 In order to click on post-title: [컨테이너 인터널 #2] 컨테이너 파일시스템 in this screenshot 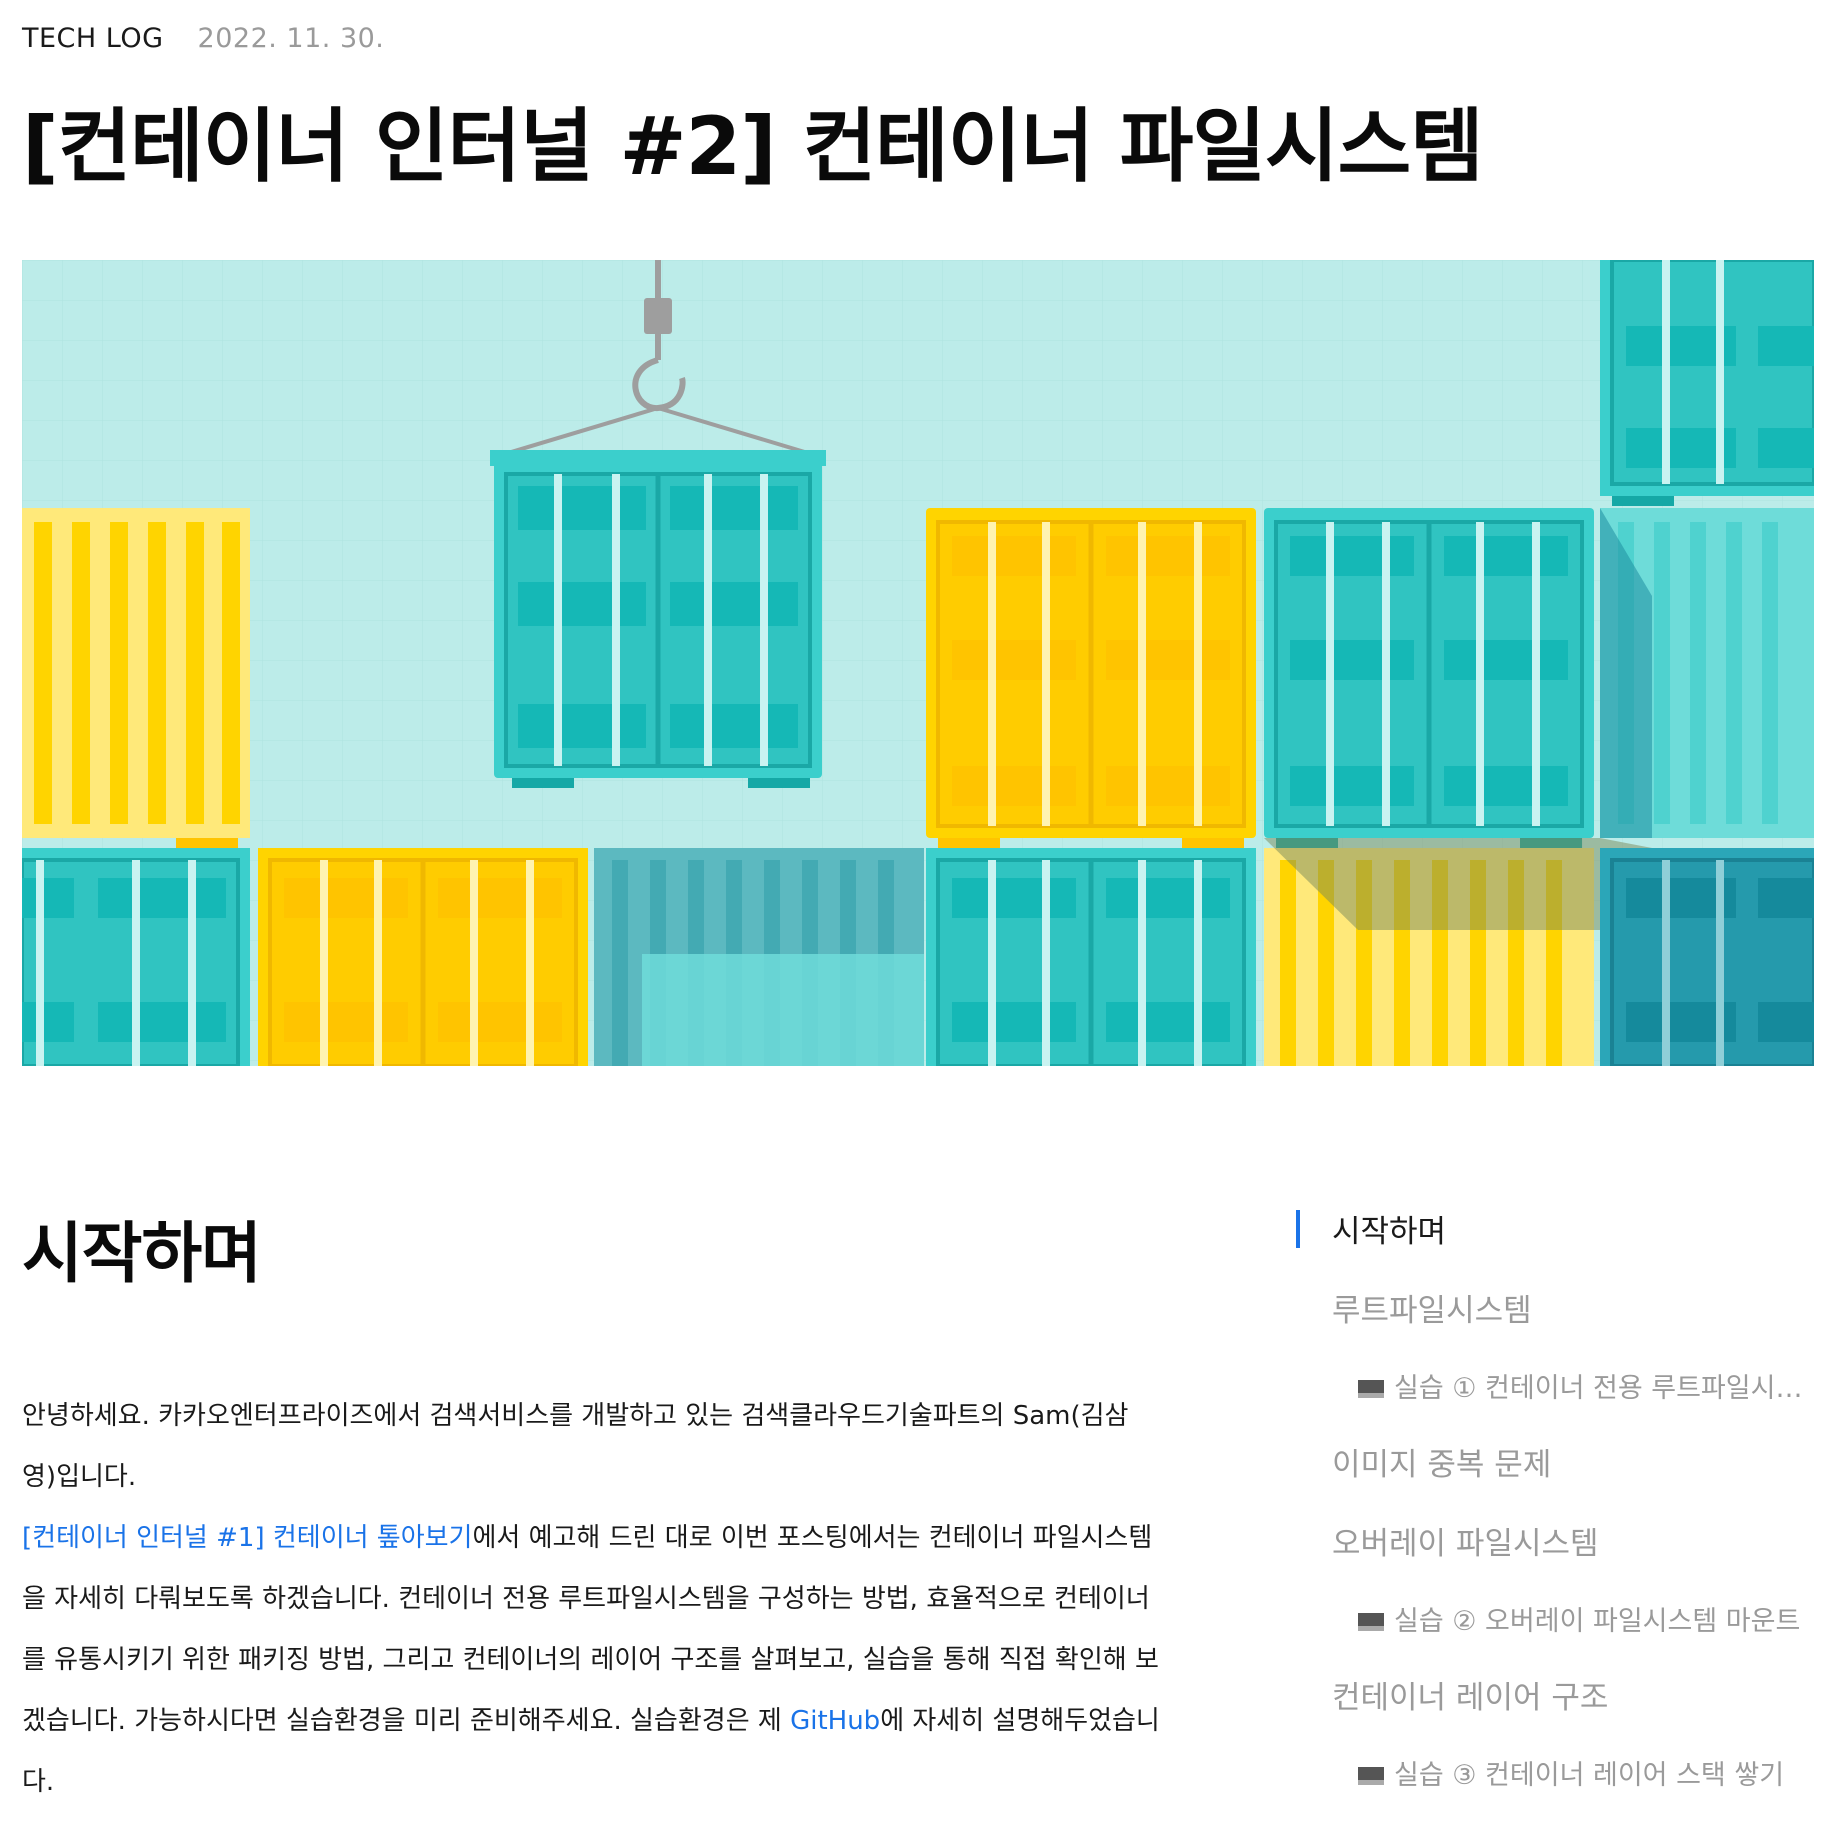, I will do `click(753, 146)`.